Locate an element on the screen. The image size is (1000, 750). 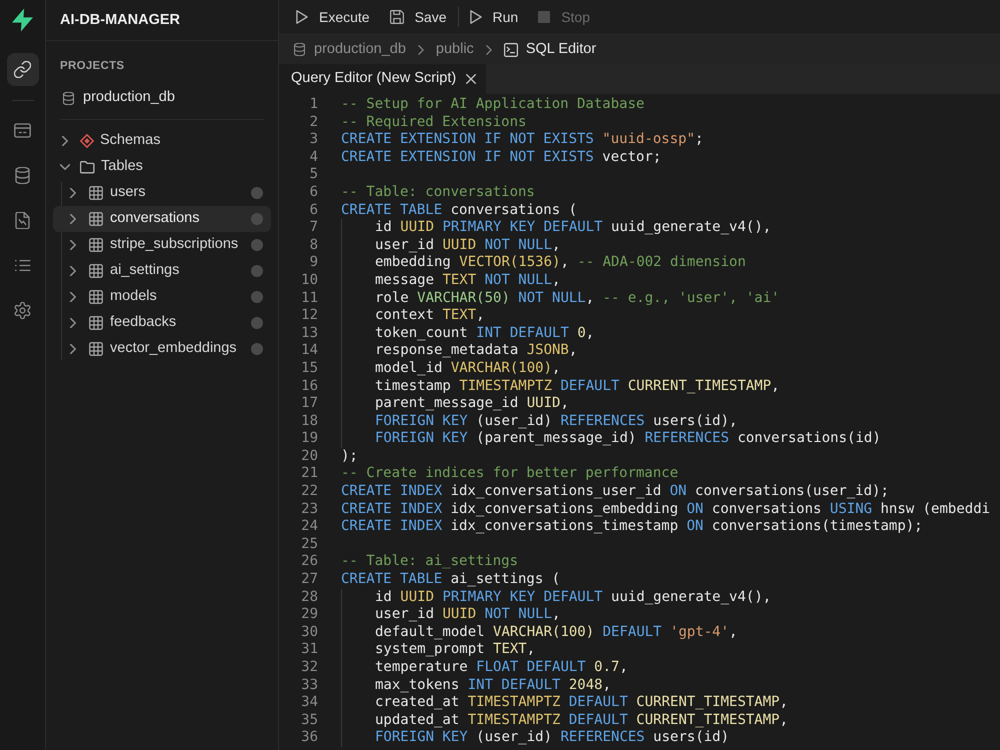
breadcrumb-link: production_db is located at coordinates (349, 49).